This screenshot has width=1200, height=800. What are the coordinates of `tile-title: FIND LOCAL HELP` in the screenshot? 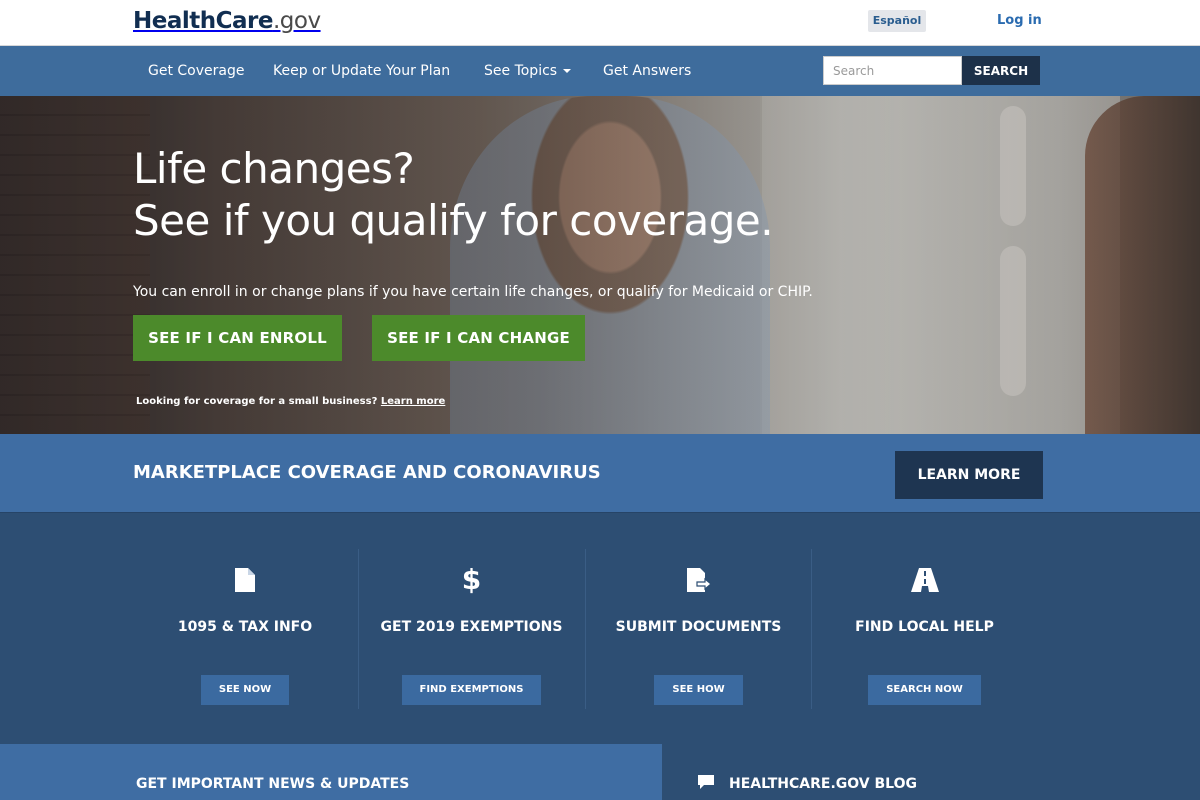 It's located at (924, 627).